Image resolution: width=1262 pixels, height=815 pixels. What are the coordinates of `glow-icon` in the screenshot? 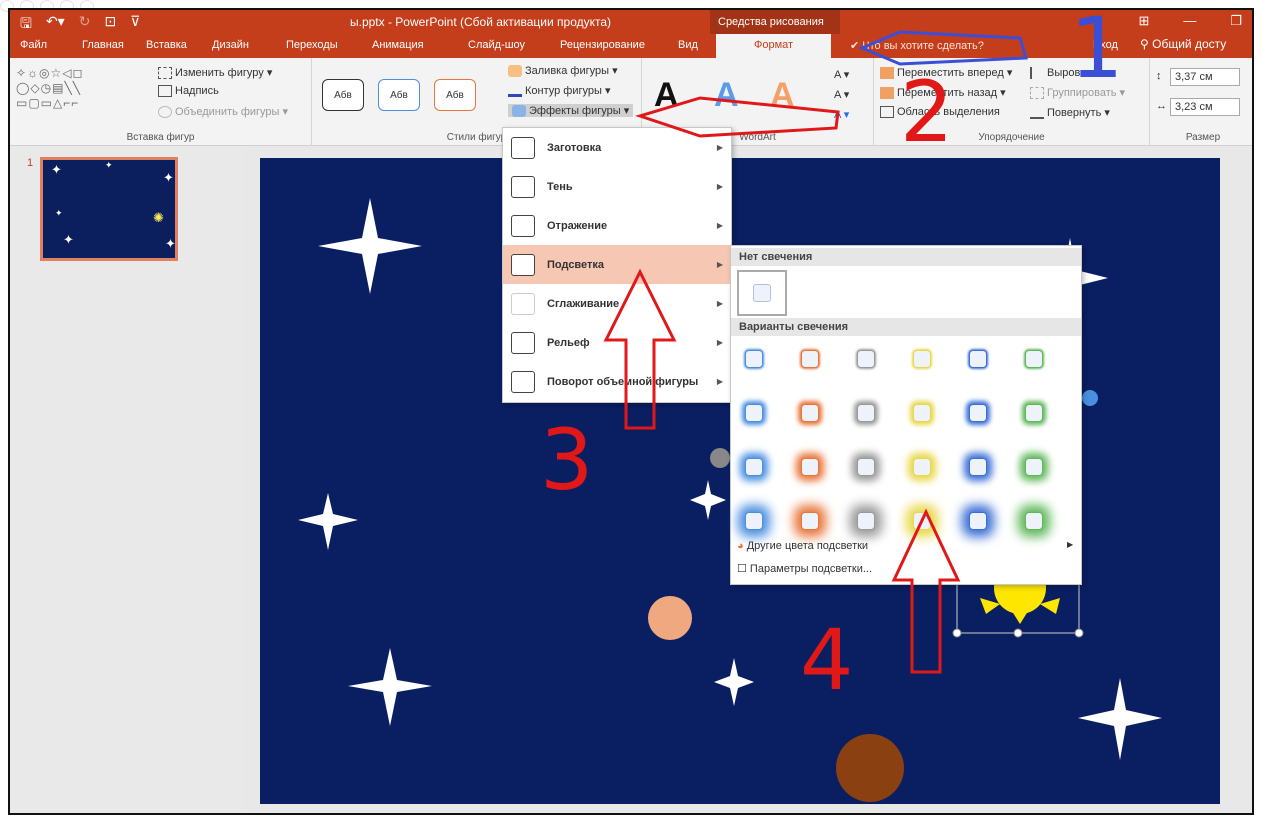 It's located at (523, 264).